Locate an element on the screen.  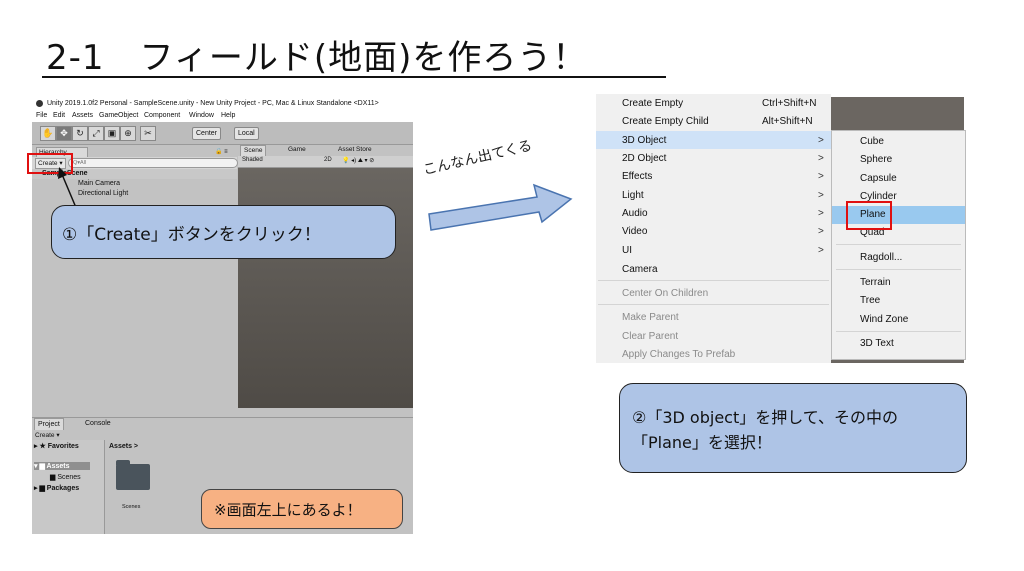
lock-icon: 🔒 ≡ is located at coordinates (221, 151).